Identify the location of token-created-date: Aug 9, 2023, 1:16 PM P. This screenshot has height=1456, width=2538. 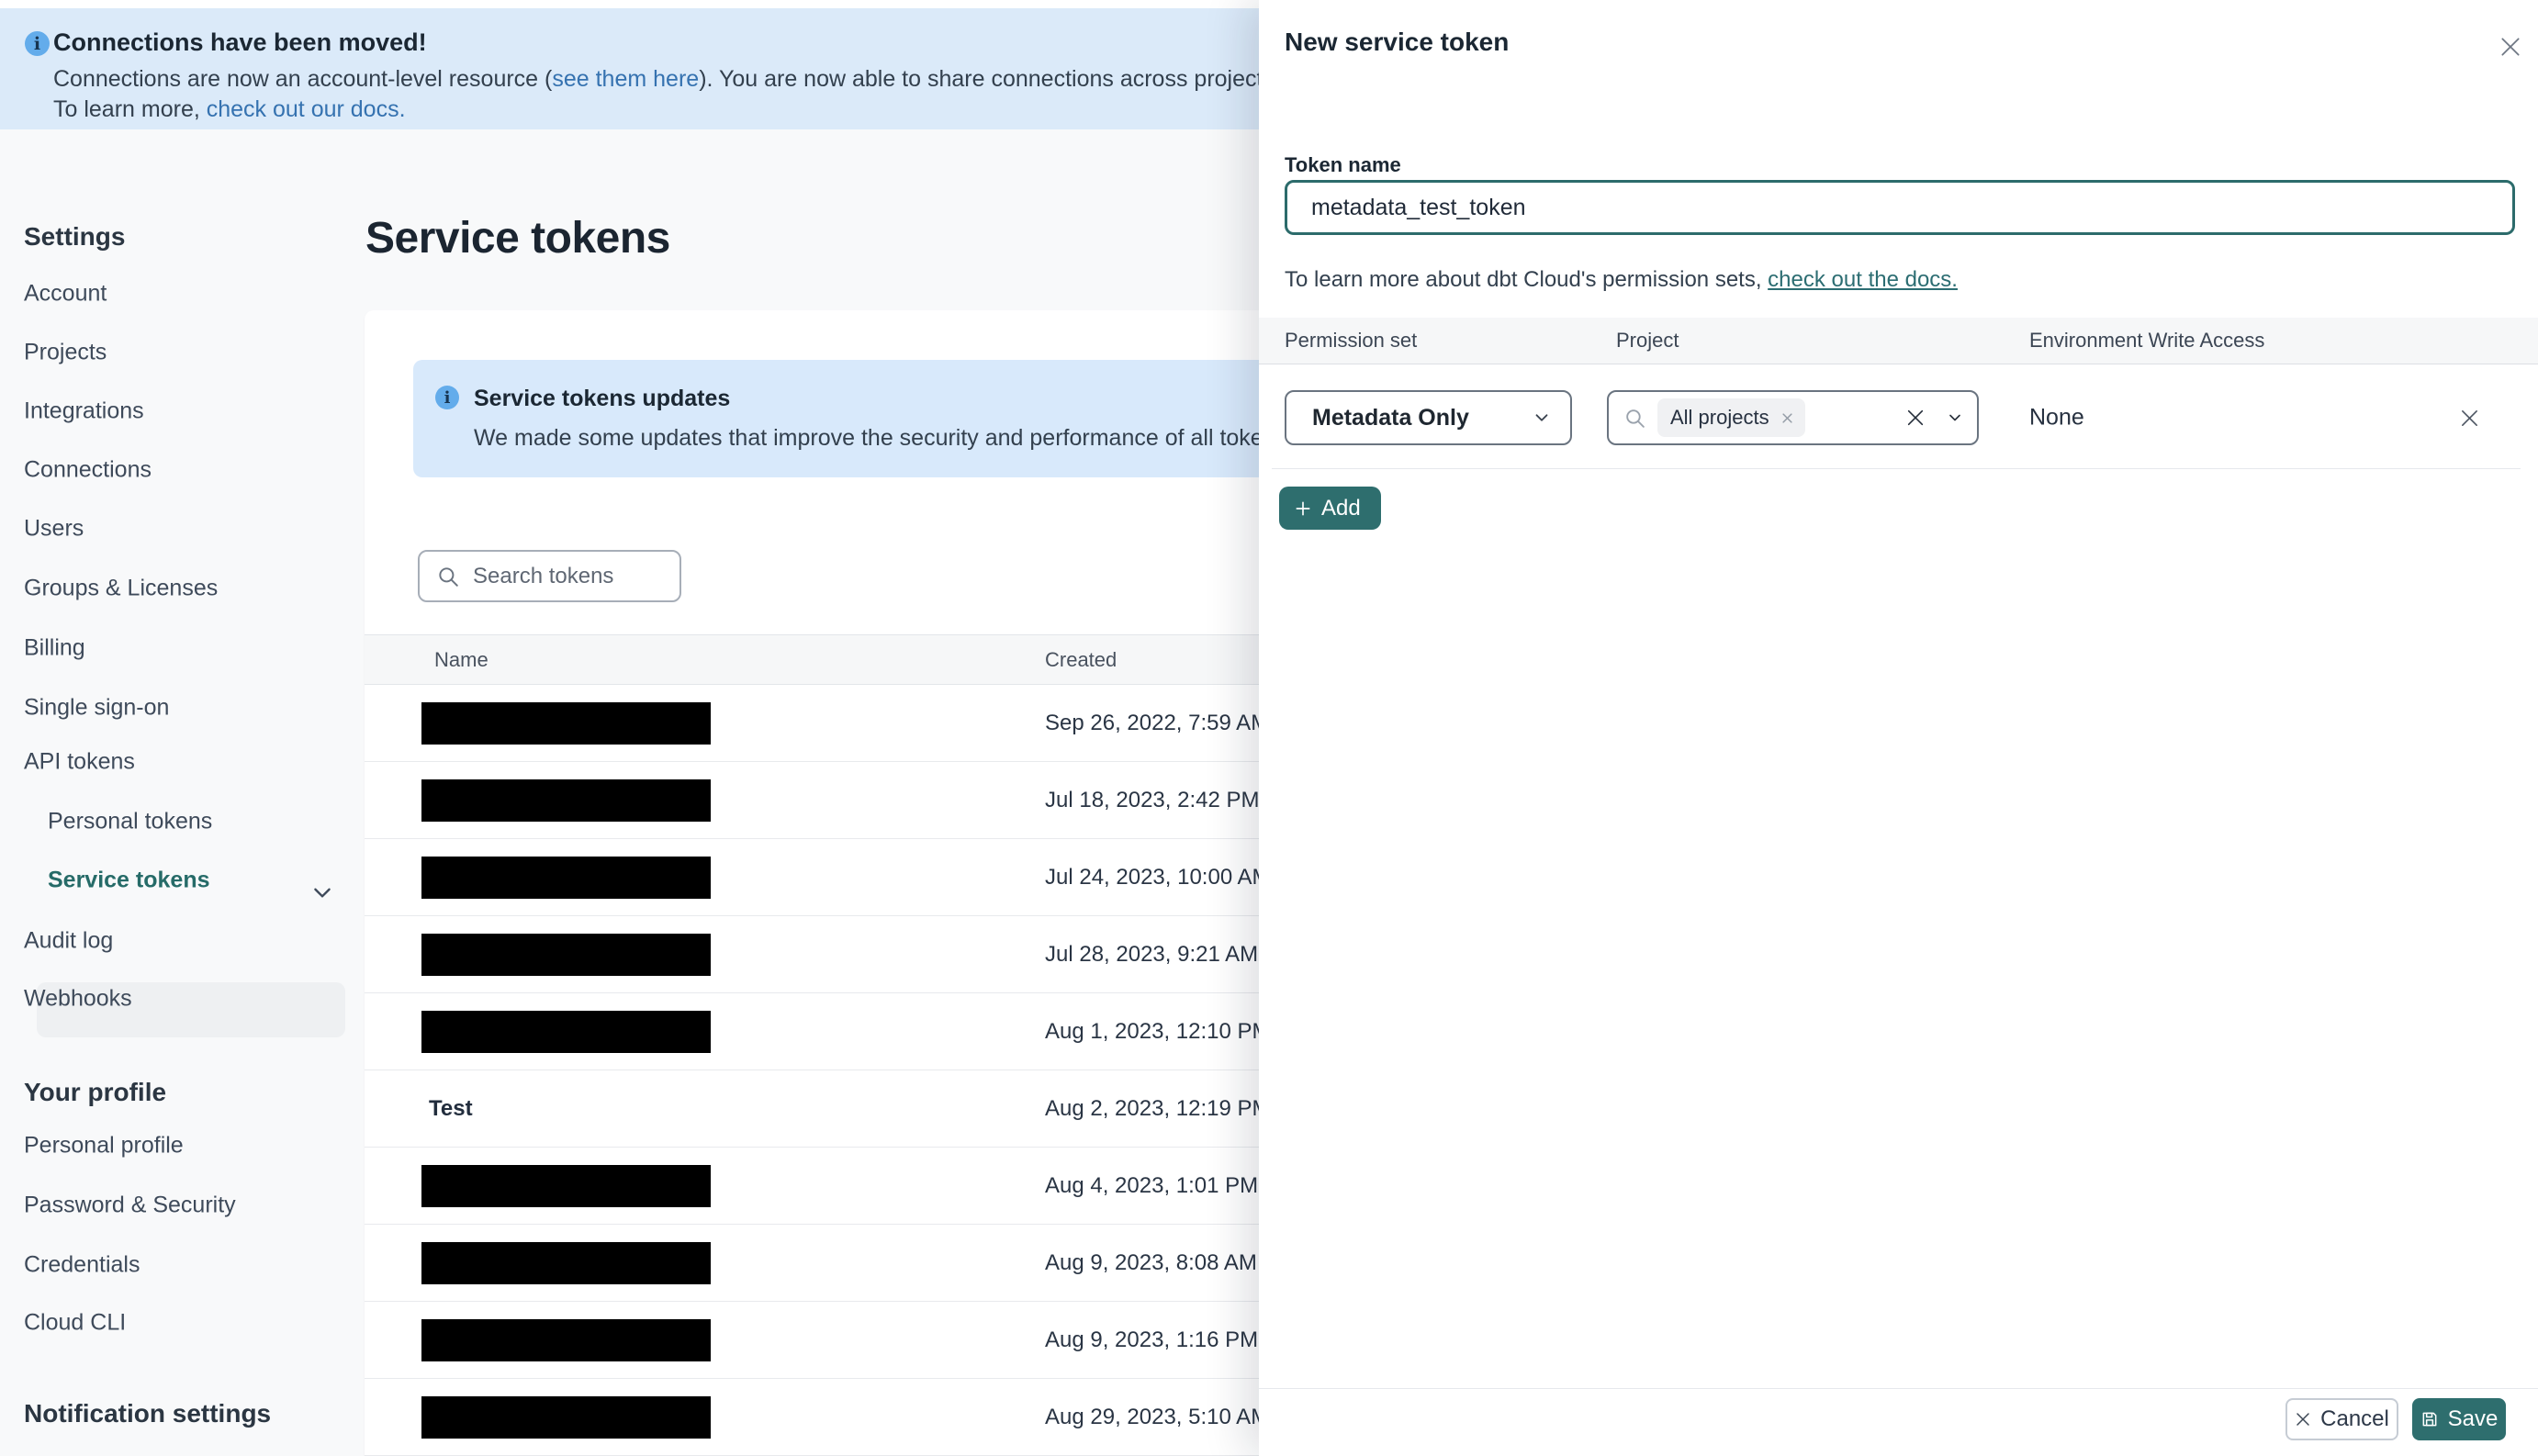
(1162, 1339).